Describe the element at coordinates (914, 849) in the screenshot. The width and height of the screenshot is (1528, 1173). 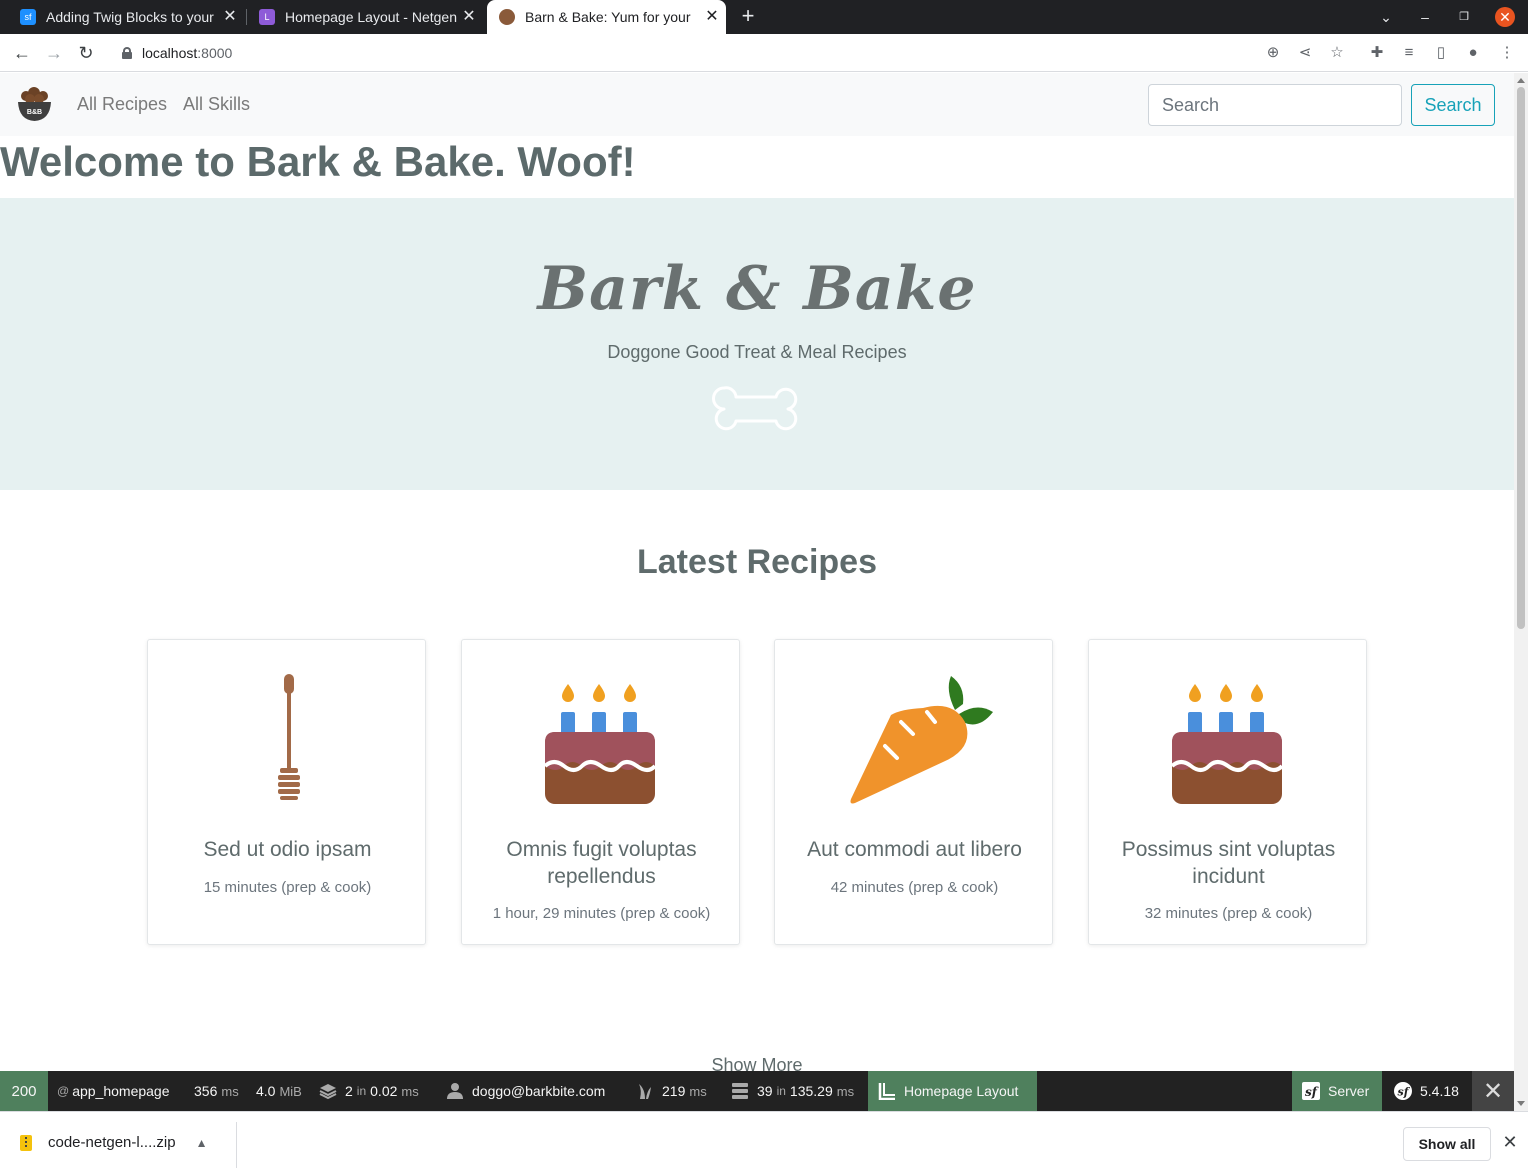
I see `recipe-title: Aut commodi aut libero` at that location.